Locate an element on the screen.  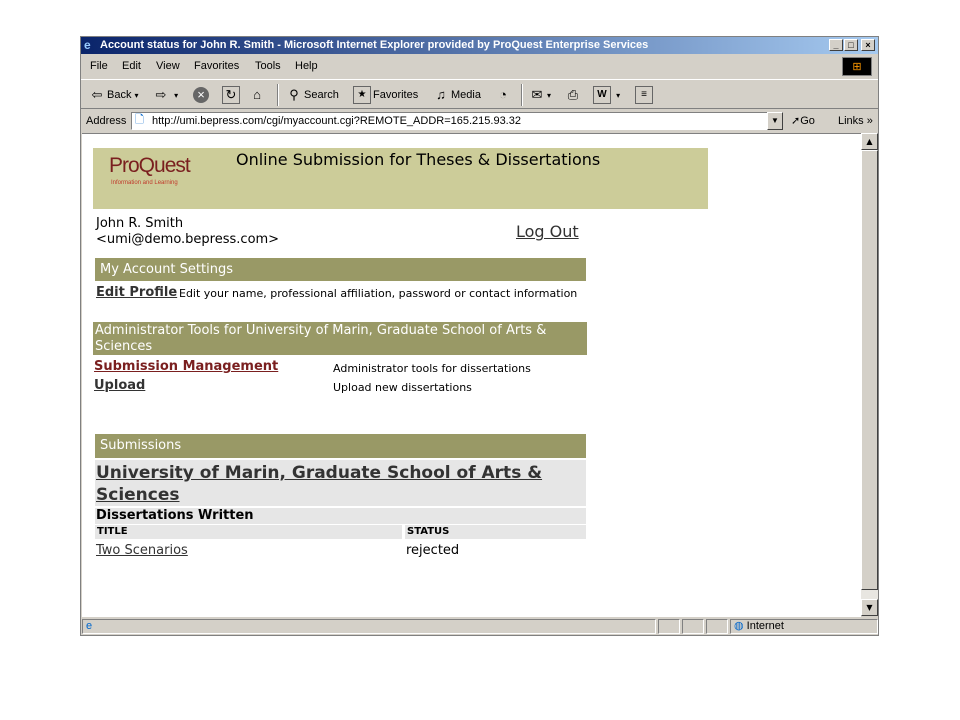
scroll-thumb is located at coordinates (869, 370).